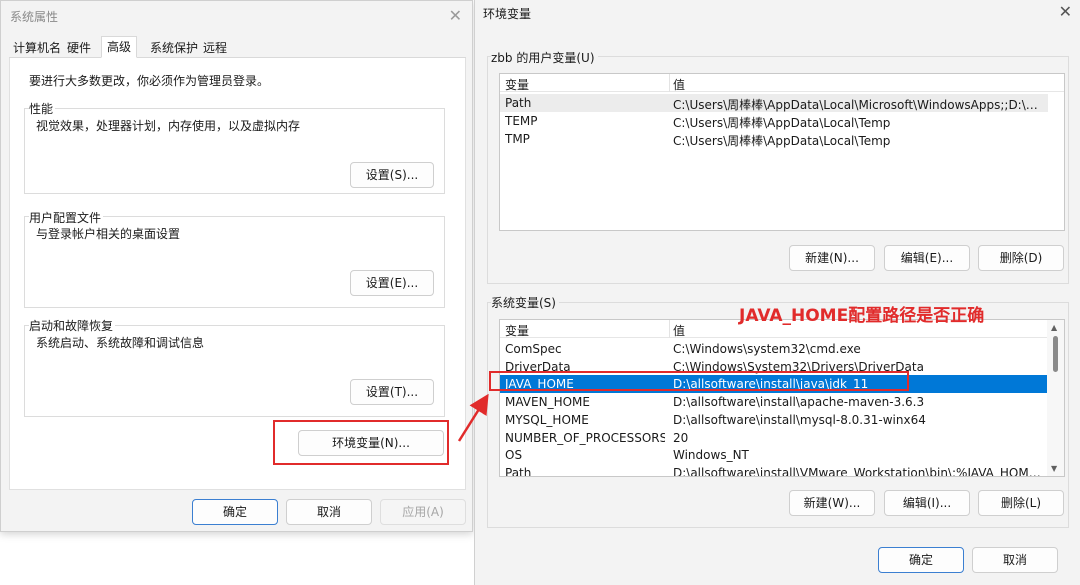 This screenshot has width=1080, height=585. Describe the element at coordinates (782, 83) in the screenshot. I see `list-header: 变量 值` at that location.